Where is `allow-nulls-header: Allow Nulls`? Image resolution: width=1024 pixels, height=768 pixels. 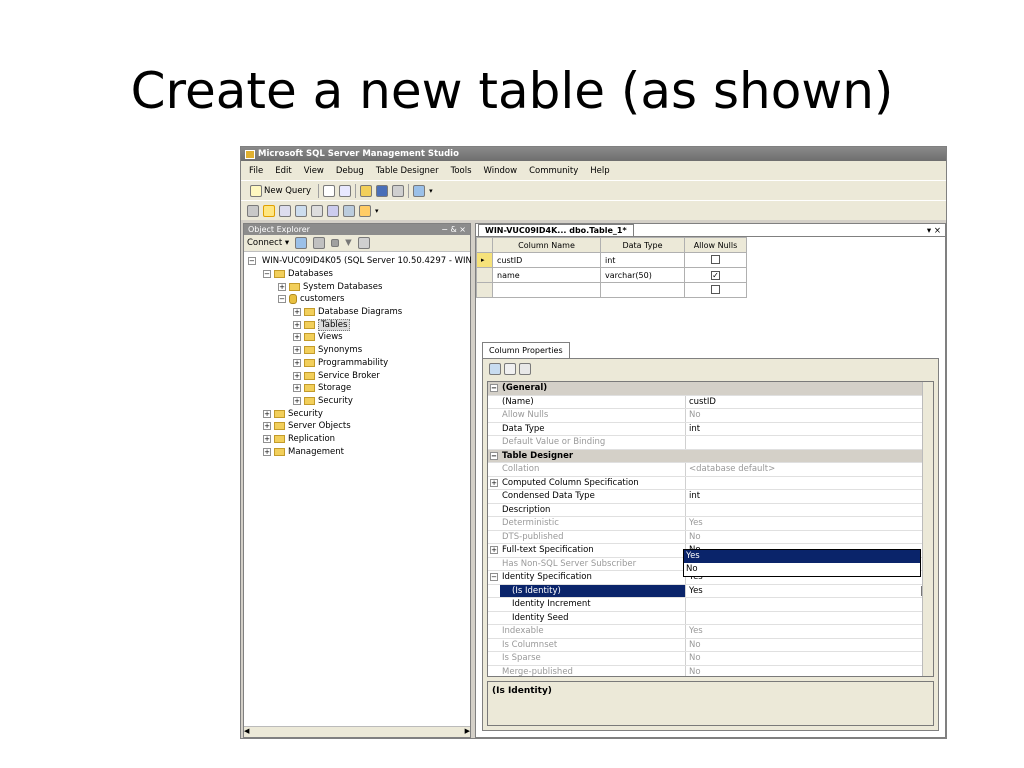 allow-nulls-header: Allow Nulls is located at coordinates (715, 245).